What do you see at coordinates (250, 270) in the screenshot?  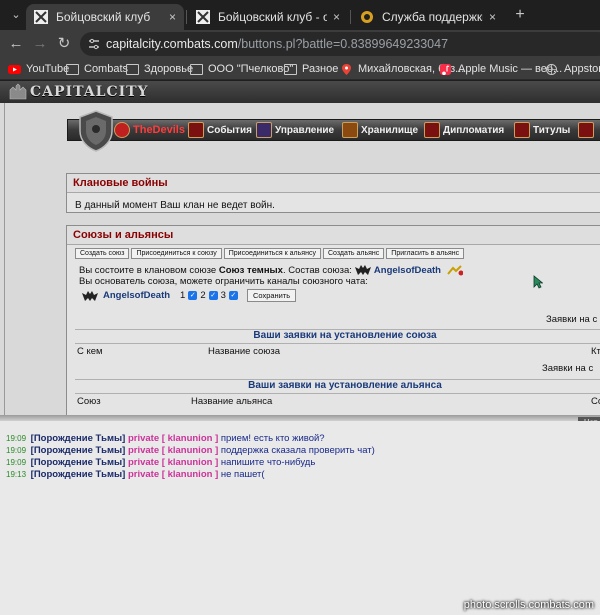 I see `union-name: Союз темных` at bounding box center [250, 270].